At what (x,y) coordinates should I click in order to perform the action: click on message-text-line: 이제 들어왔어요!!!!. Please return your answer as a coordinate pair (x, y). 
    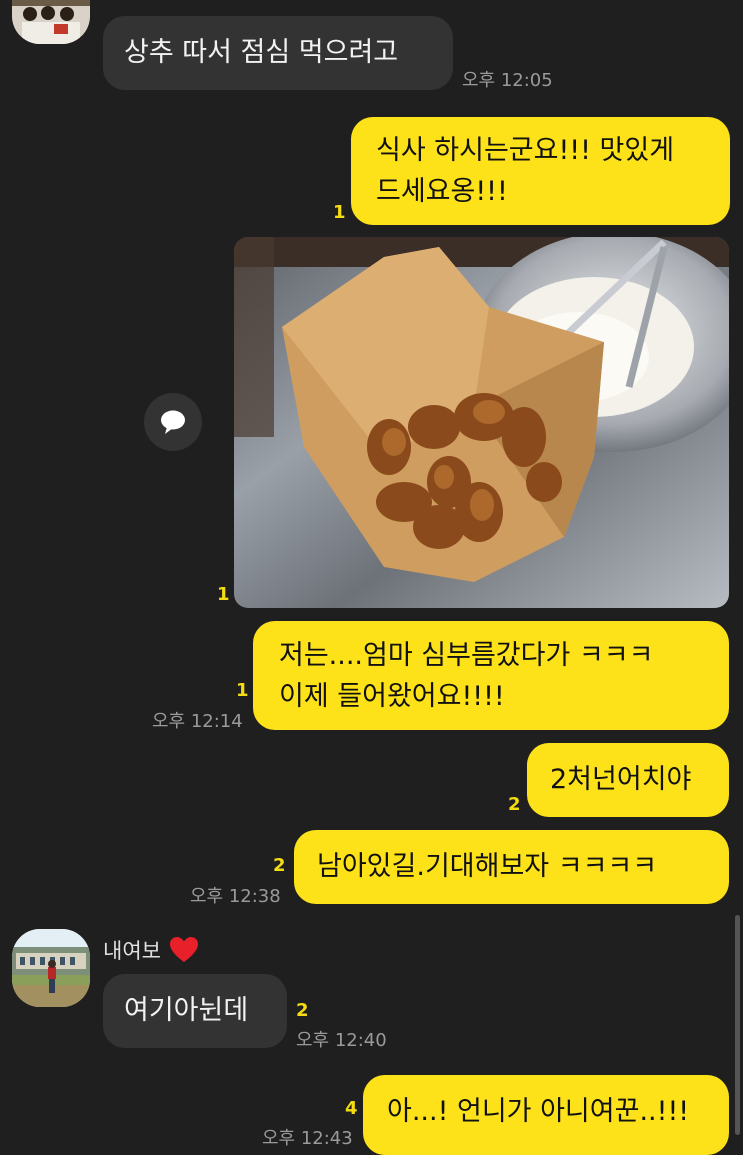
    Looking at the image, I should click on (392, 696).